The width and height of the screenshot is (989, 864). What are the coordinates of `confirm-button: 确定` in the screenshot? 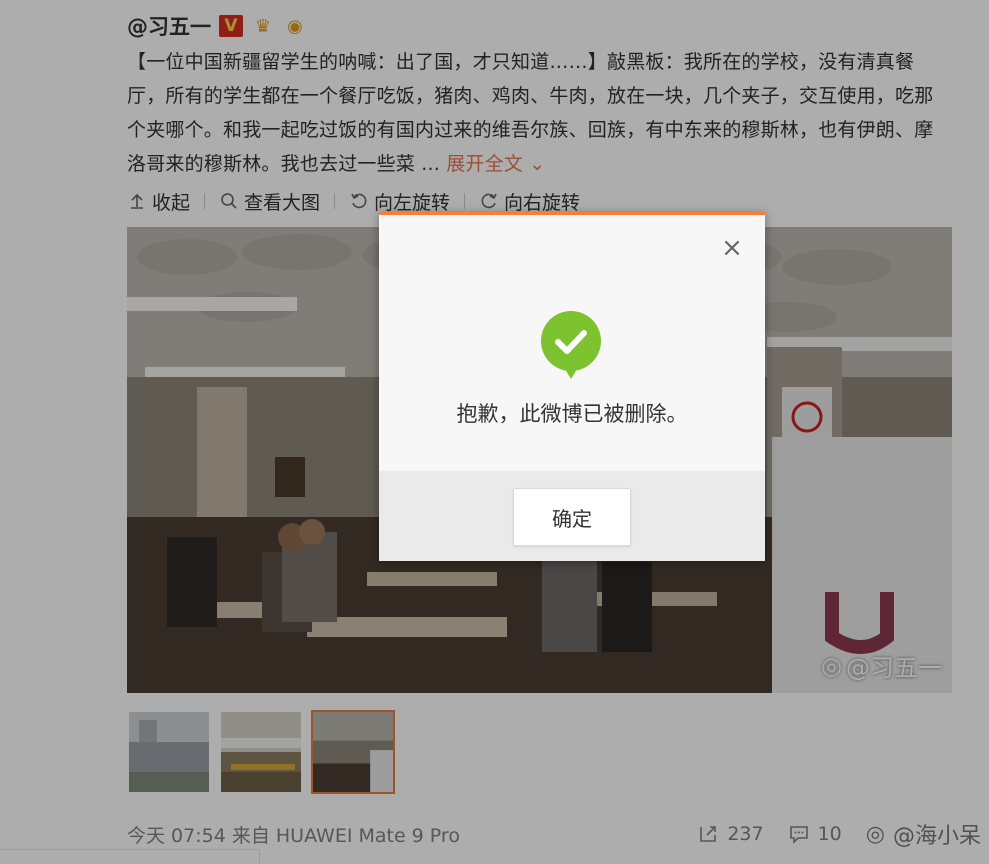 It's located at (572, 517).